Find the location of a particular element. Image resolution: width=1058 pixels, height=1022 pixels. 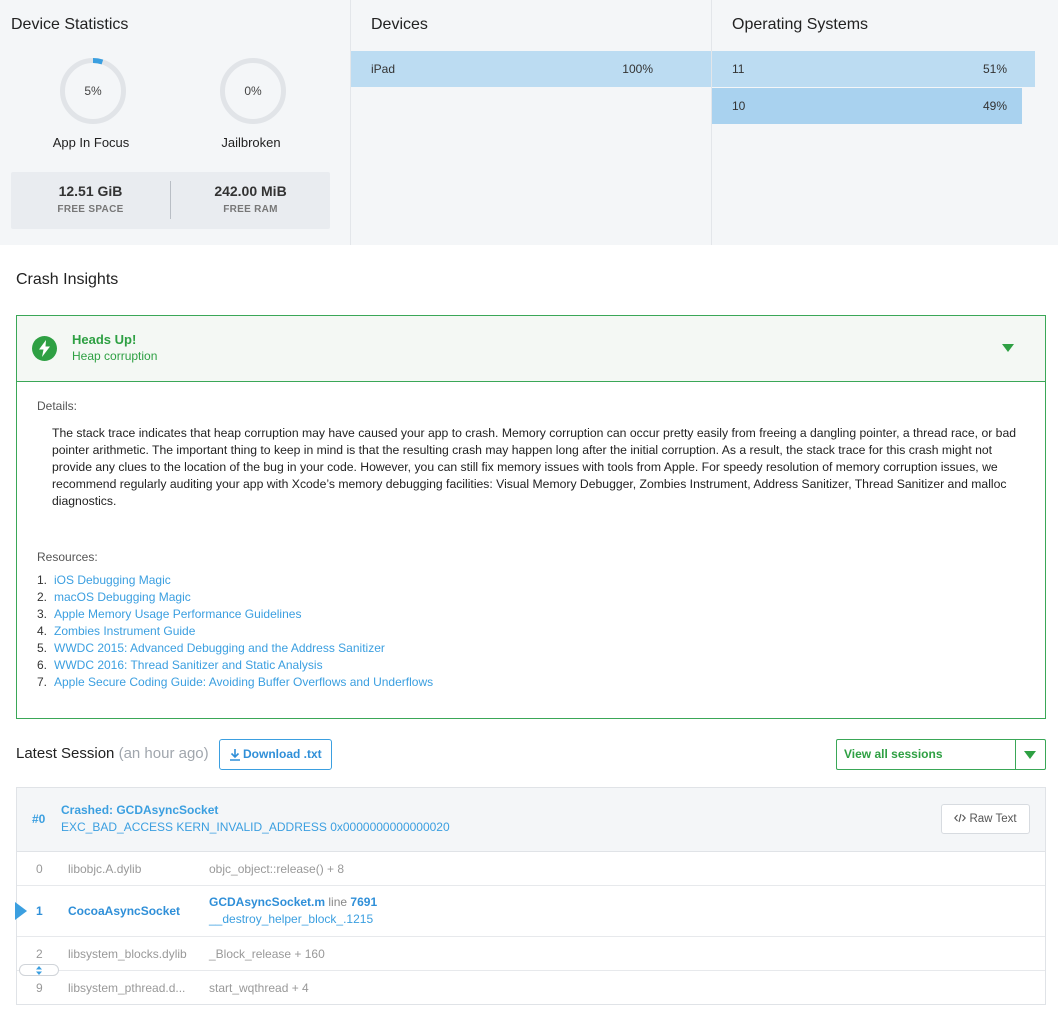

thread-title: Crashed: GCDAsyncSocket is located at coordinates (140, 810).